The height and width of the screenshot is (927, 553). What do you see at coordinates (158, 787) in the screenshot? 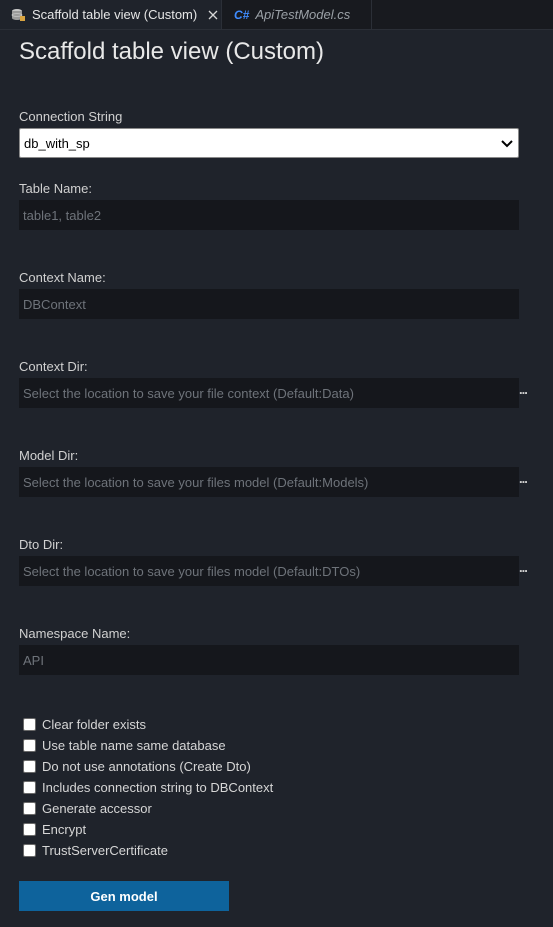
I see `checkbox-label: Includes connection string to DBContext` at bounding box center [158, 787].